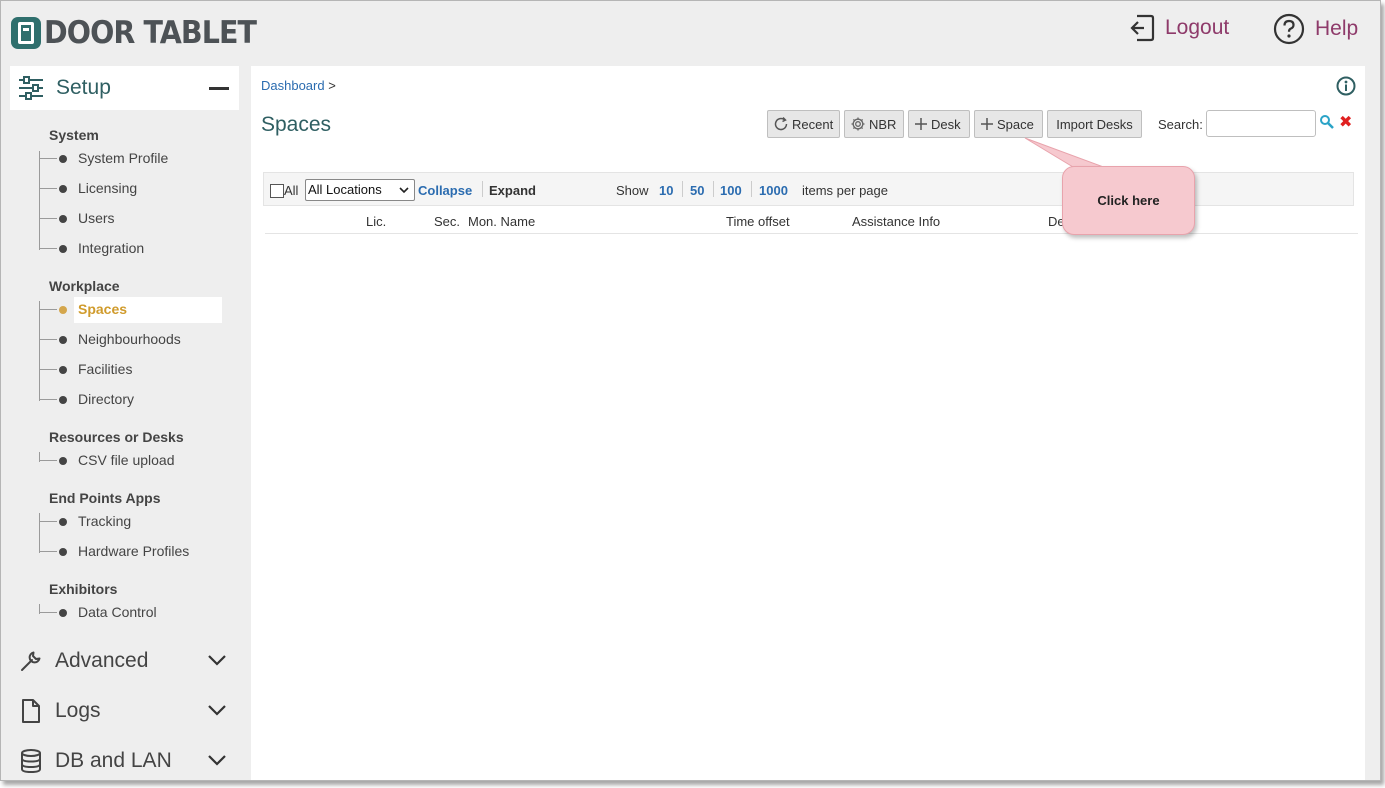  I want to click on breadcrumb-dashboard-link: Dashboard, so click(293, 85).